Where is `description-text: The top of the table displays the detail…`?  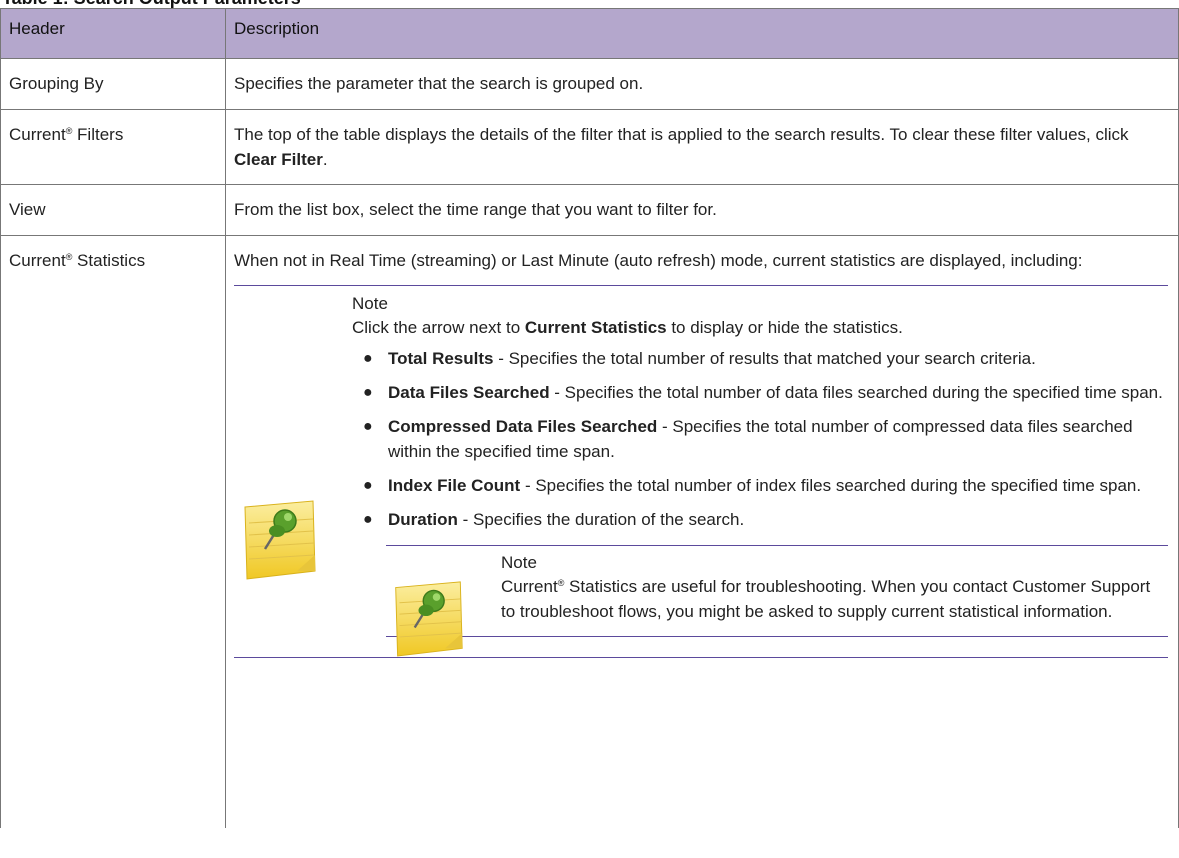
description-text: The top of the table displays the detail… is located at coordinates (681, 134).